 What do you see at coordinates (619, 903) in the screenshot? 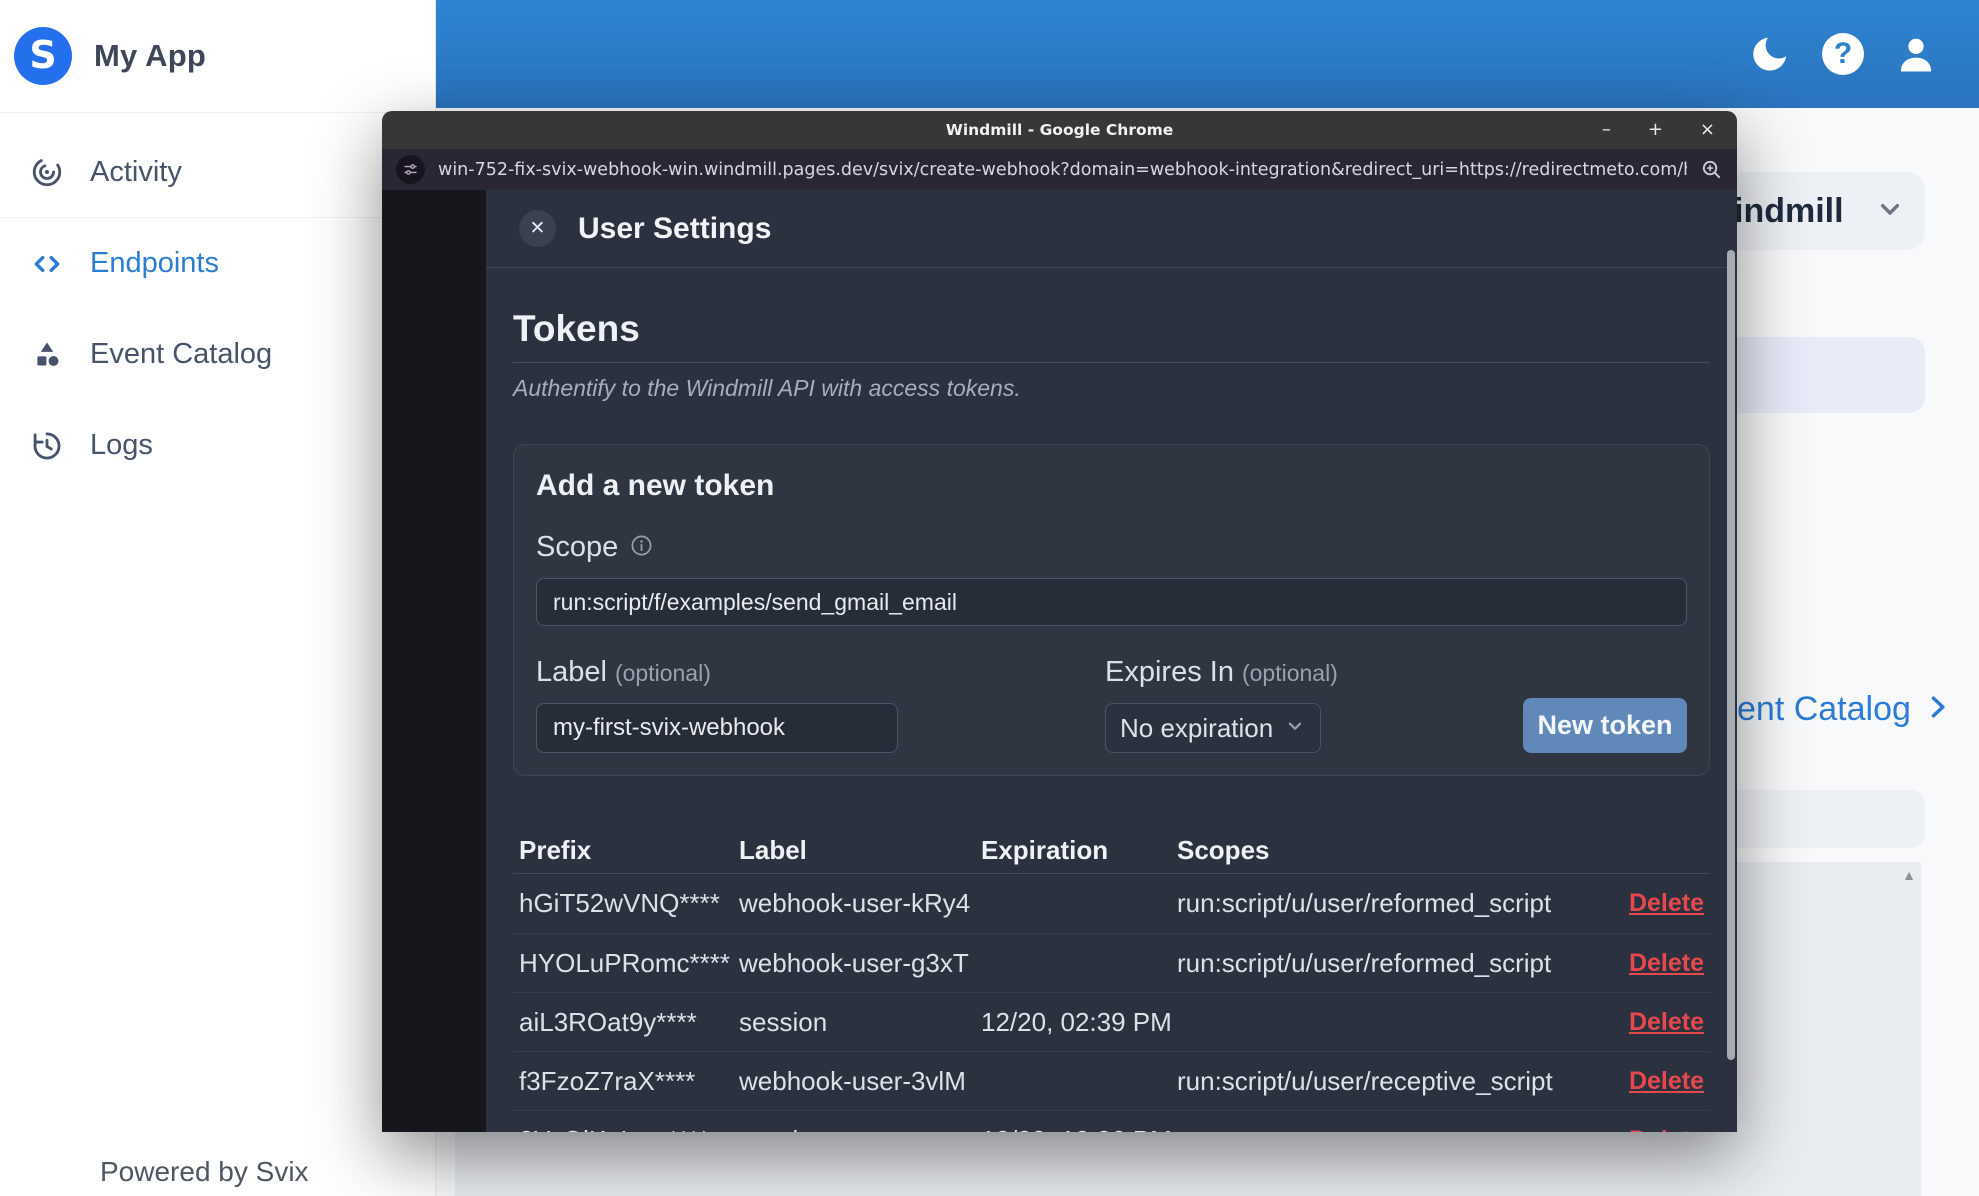
I see `cell-prefix: hGiT52wVNQ****` at bounding box center [619, 903].